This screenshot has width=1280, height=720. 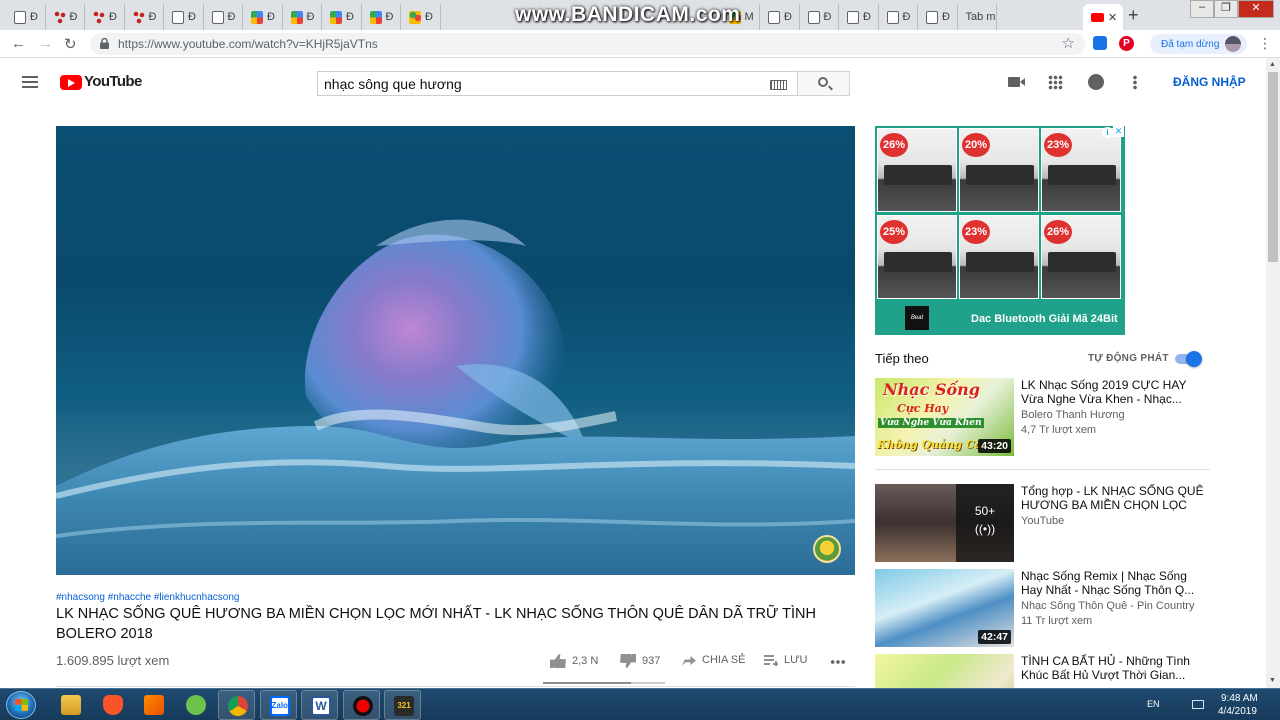 What do you see at coordinates (1273, 373) in the screenshot?
I see `page-scrollbar: ▲ ▼` at bounding box center [1273, 373].